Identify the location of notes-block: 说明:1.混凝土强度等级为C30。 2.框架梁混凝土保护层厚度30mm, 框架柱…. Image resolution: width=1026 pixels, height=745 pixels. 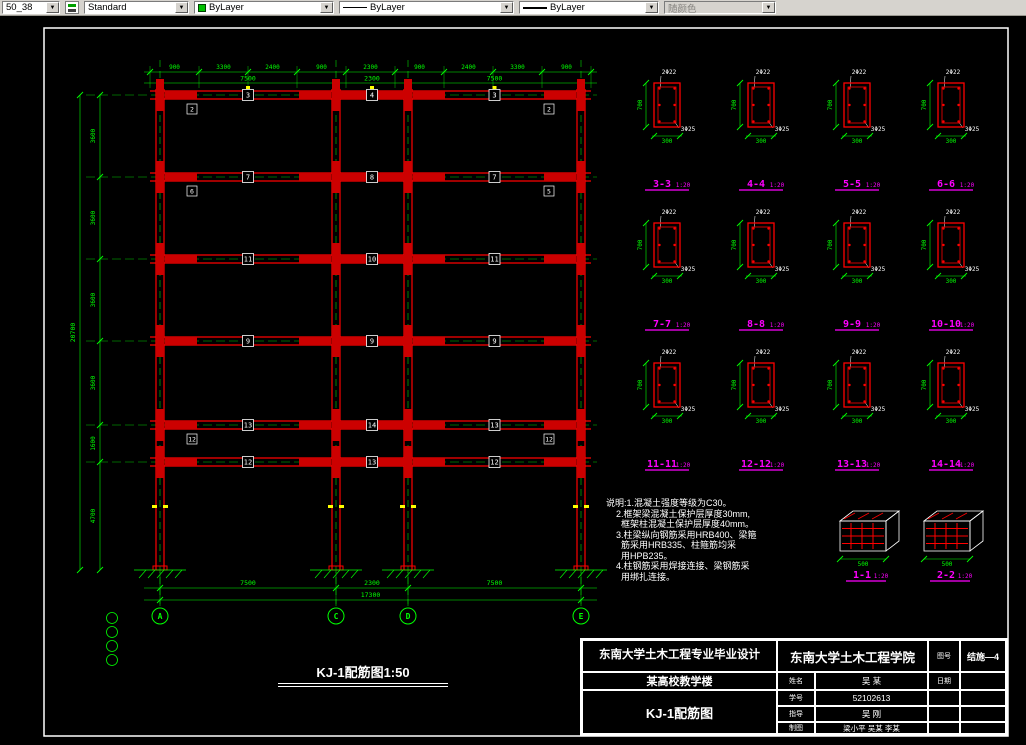
(708, 540).